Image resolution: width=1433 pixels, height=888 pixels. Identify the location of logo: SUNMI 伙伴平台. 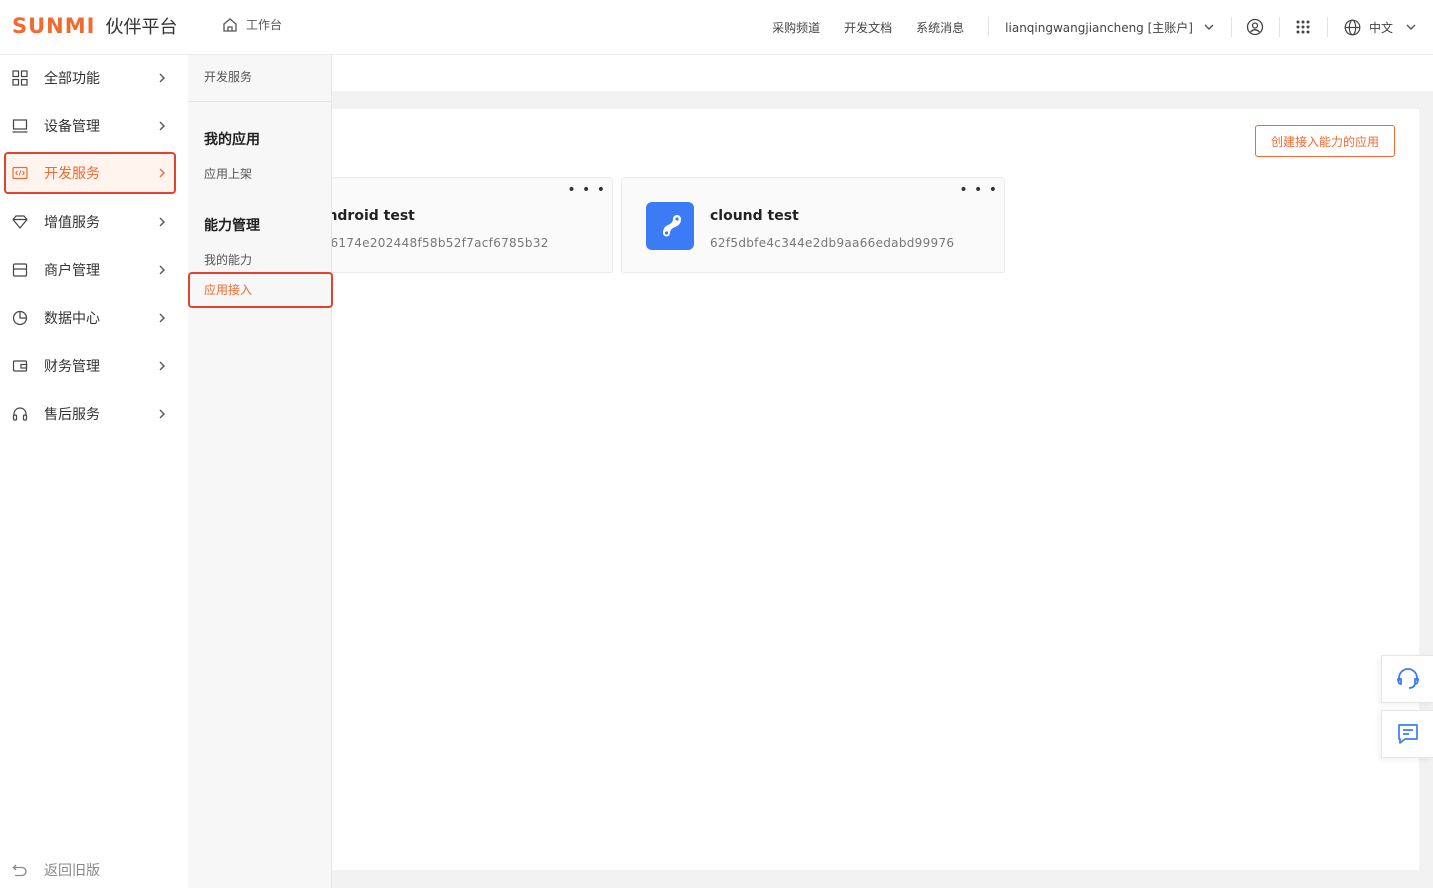
(94, 26).